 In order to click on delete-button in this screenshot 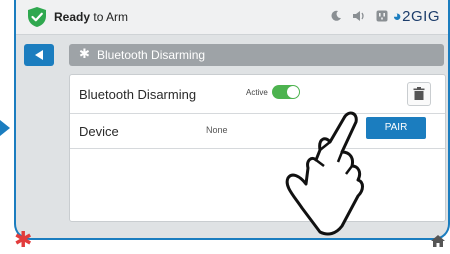, I will do `click(419, 94)`.